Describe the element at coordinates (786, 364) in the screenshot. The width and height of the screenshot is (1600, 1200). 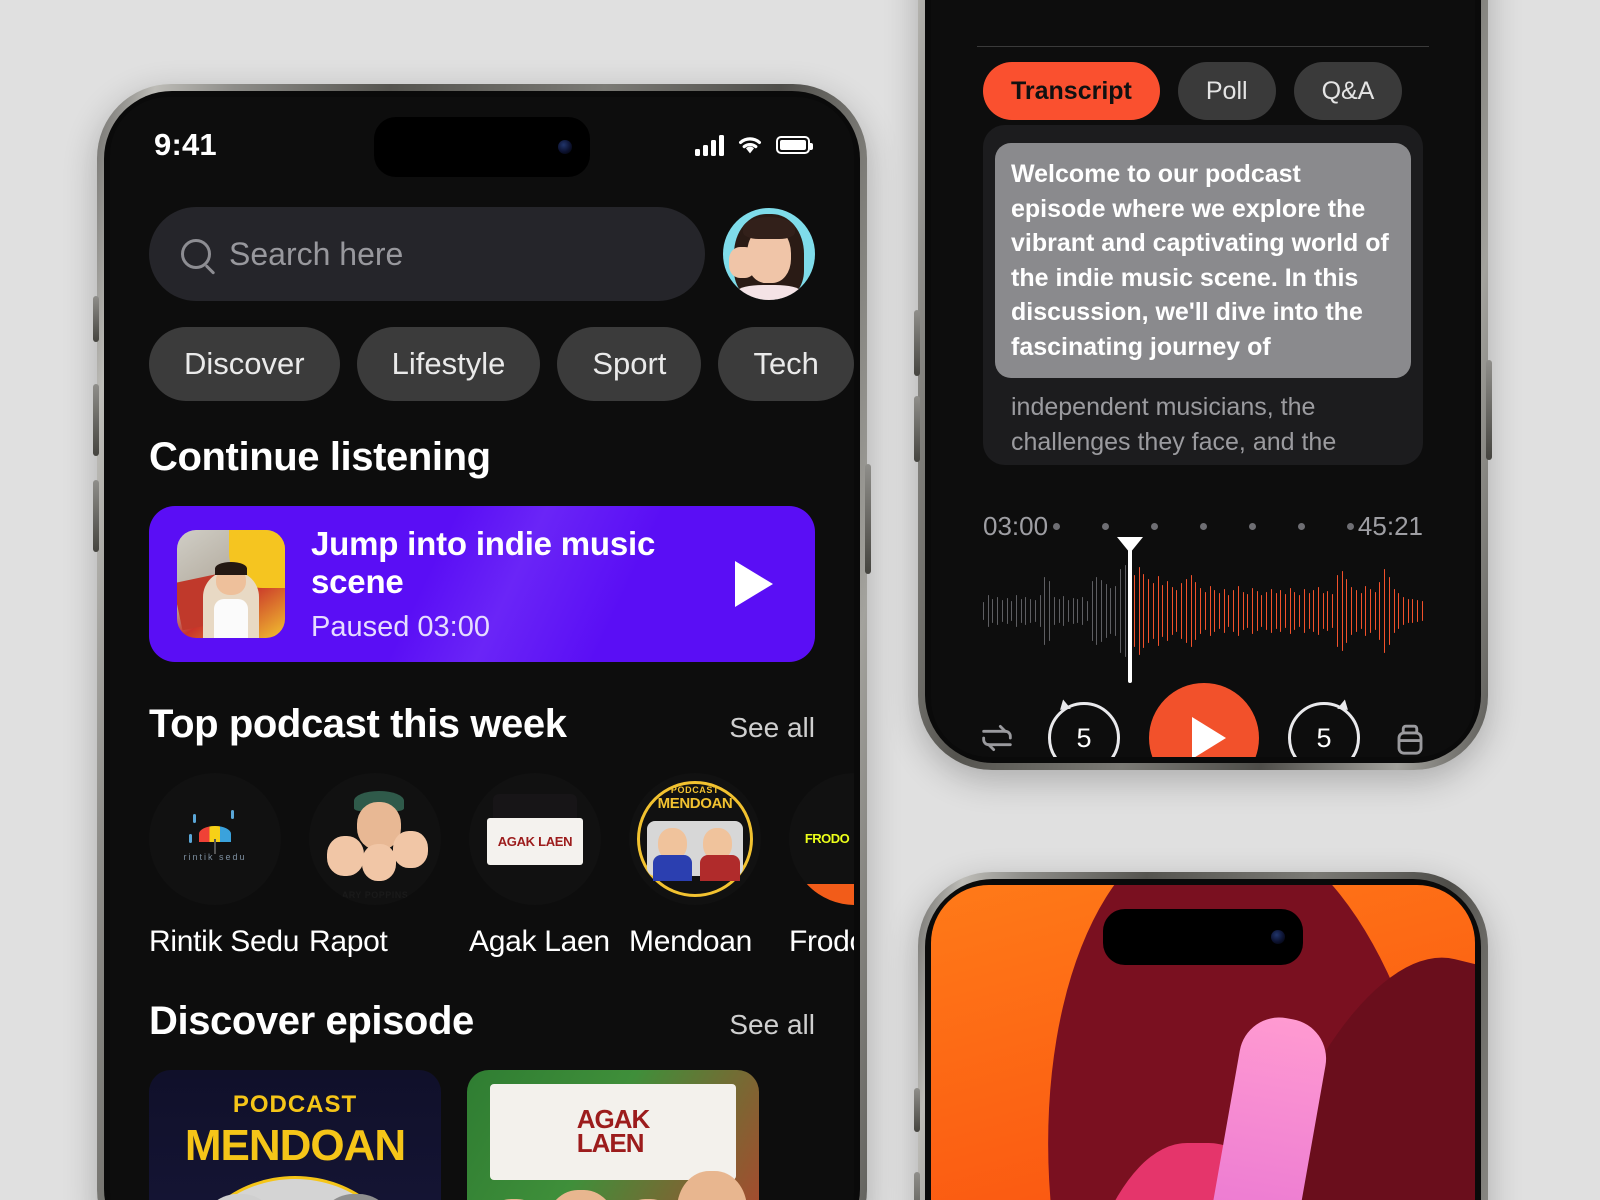
I see `chip-tech: Tech` at that location.